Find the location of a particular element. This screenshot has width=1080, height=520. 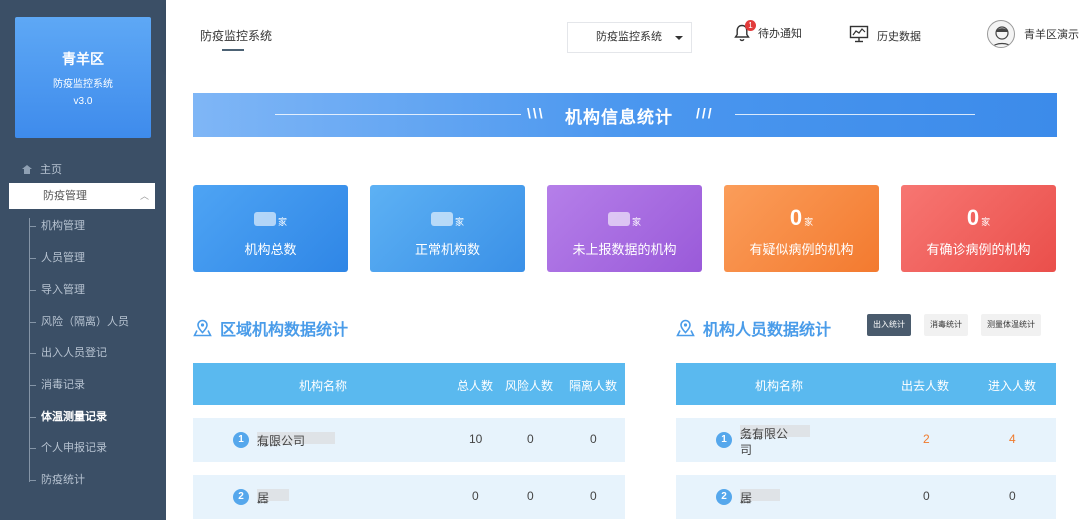

sidebar-item-disinfection-records: 消毒记录 is located at coordinates (57, 385).